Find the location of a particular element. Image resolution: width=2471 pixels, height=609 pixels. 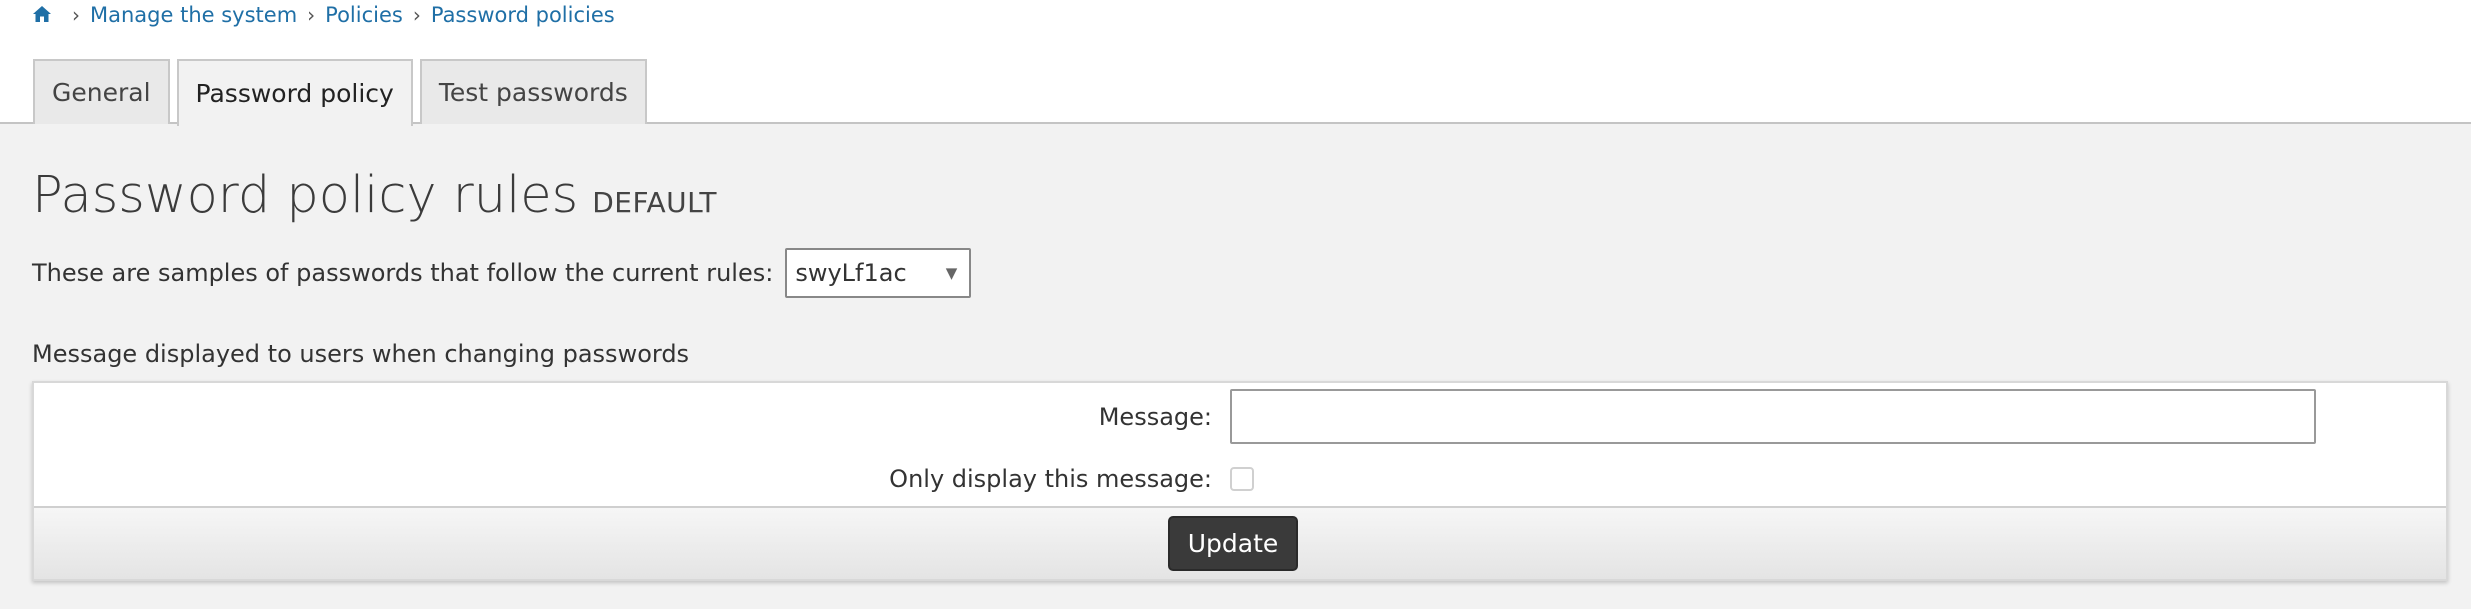

only-display-label: Only display this message: is located at coordinates (1050, 479).